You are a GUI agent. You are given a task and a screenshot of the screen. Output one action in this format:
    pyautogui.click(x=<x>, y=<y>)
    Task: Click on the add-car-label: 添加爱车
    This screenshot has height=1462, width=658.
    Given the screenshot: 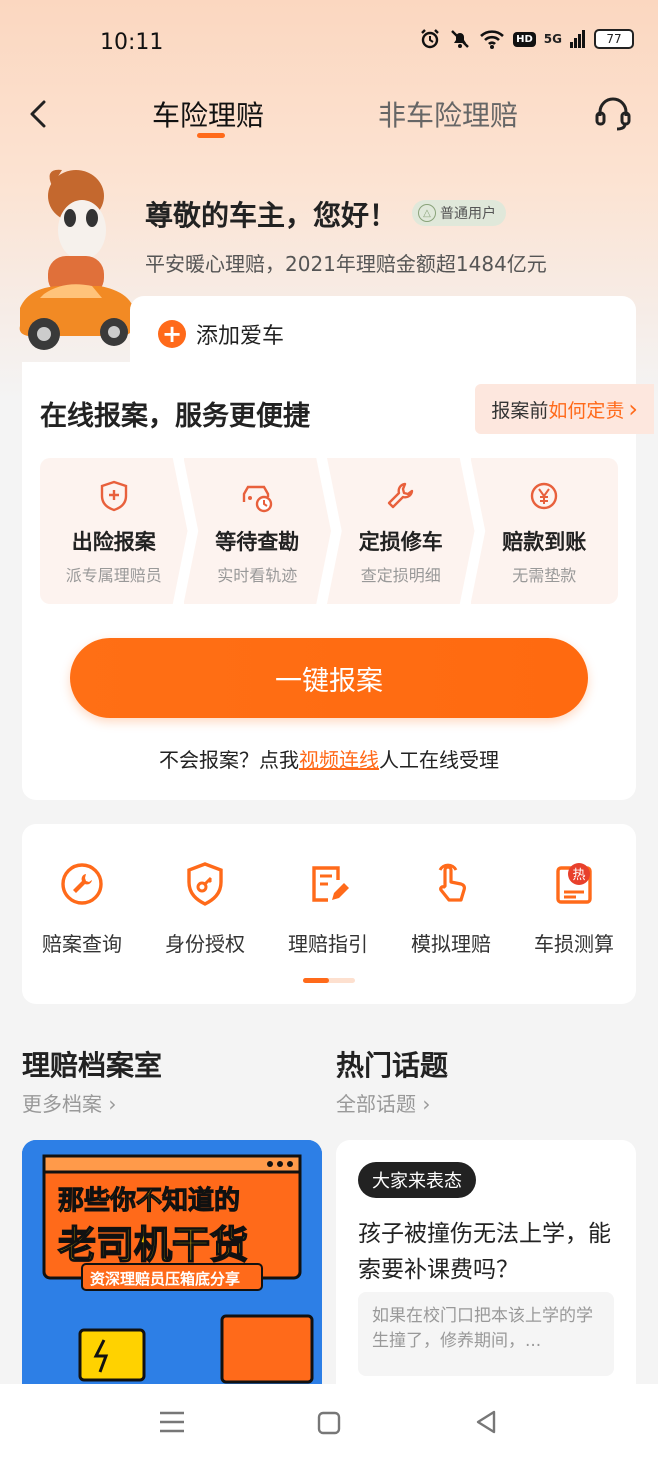 What is the action you would take?
    pyautogui.click(x=240, y=336)
    